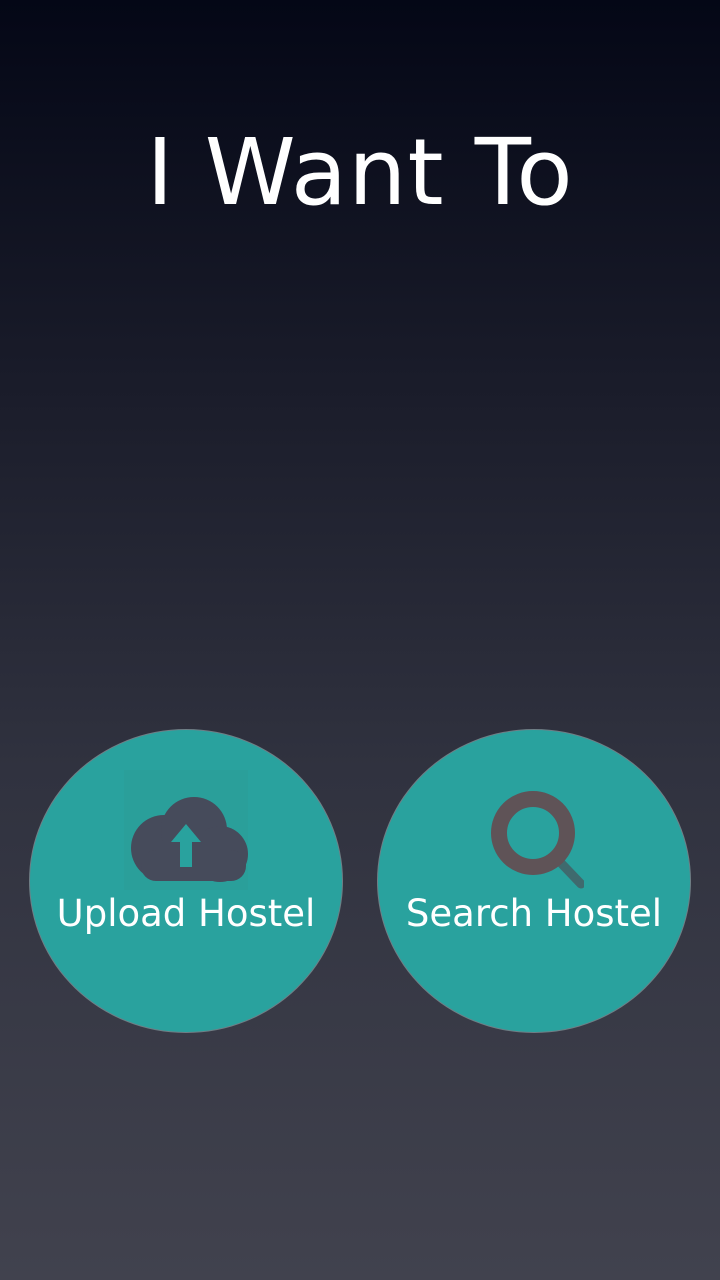  I want to click on cloud-upload-icon, so click(186, 830).